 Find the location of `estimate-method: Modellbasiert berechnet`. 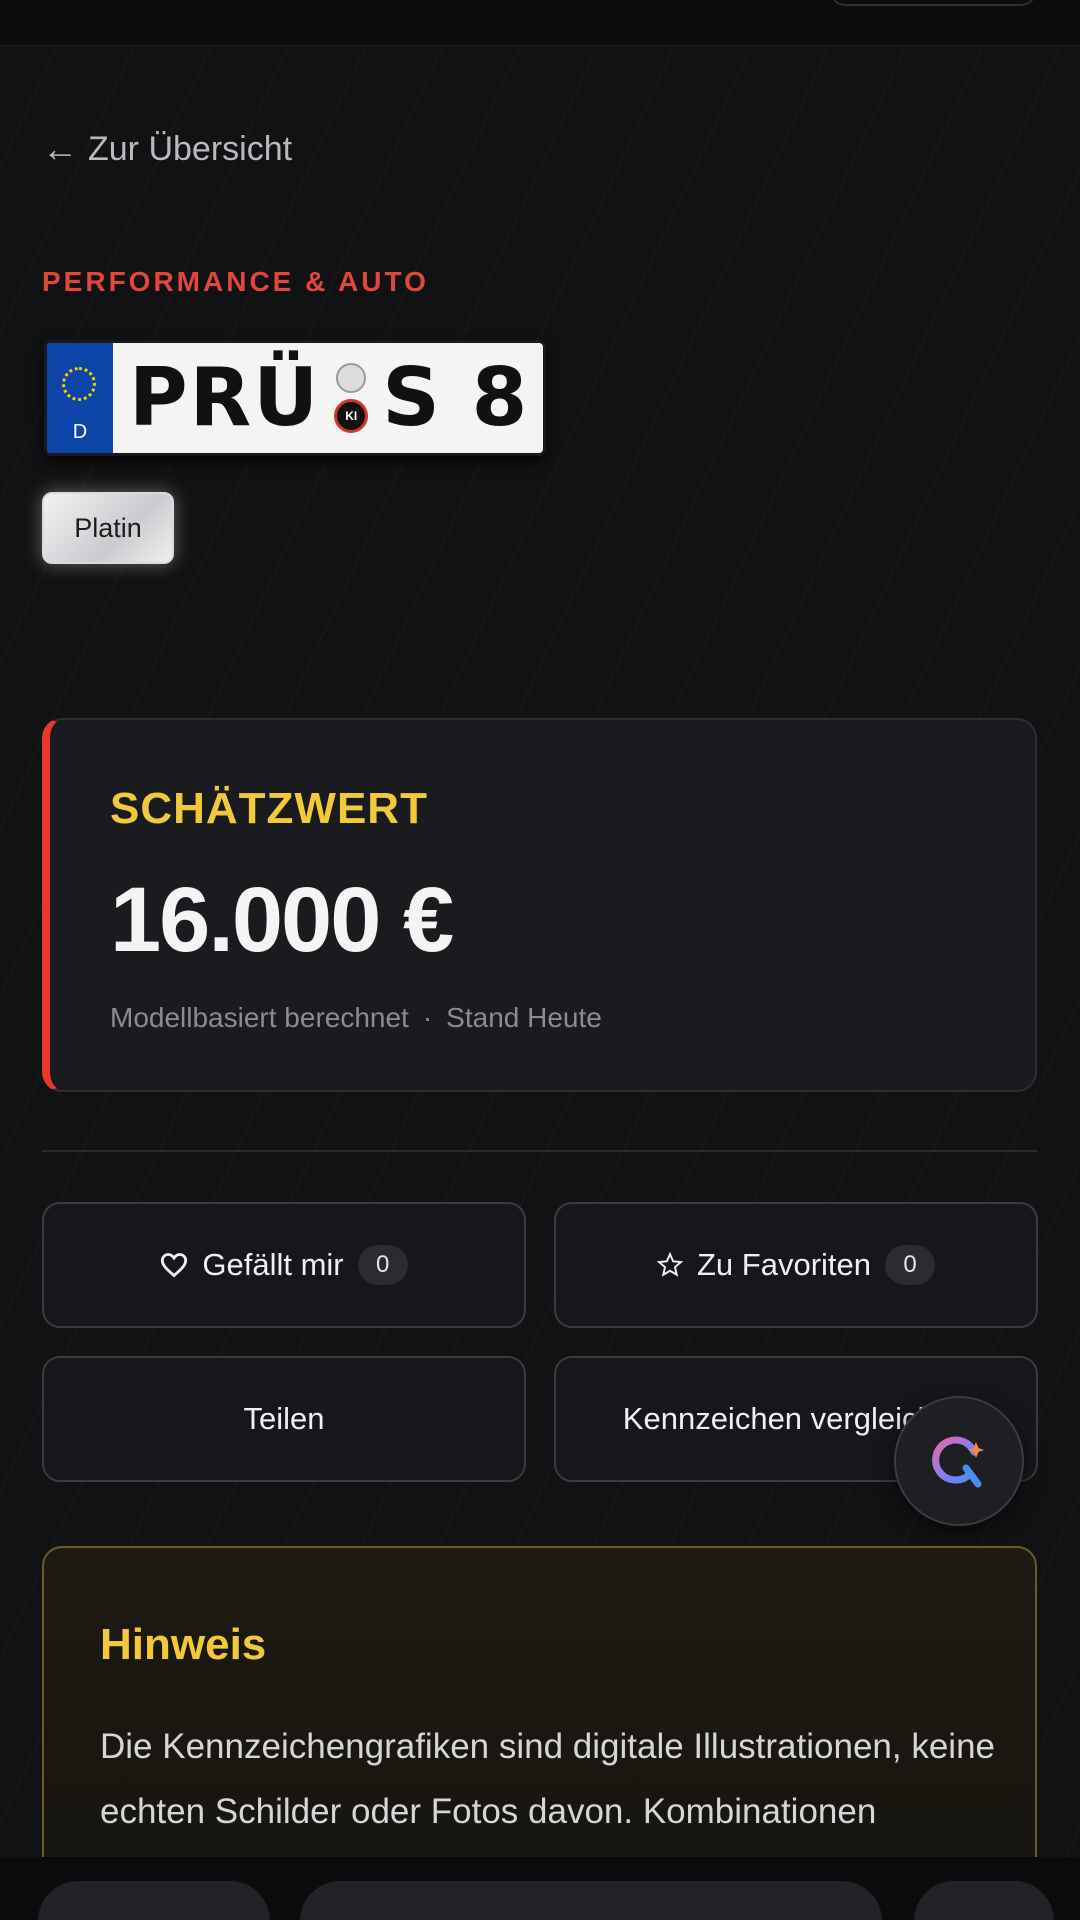

estimate-method: Modellbasiert berechnet is located at coordinates (259, 1017).